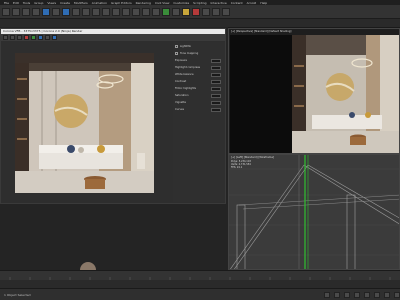  I want to click on status-bar: 1 Object Selected, so click(200, 294).